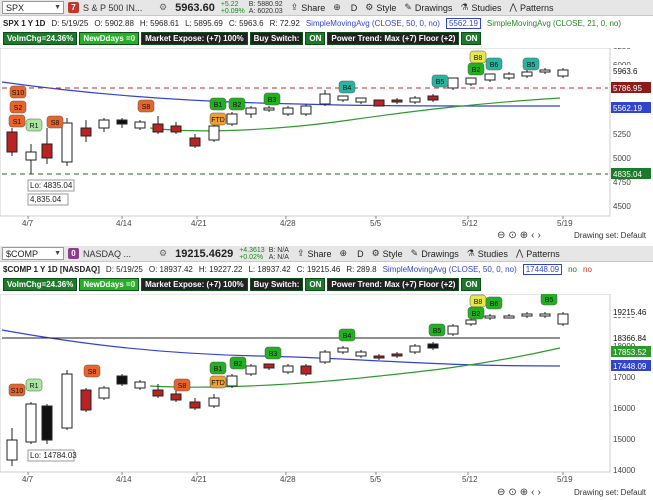 Image resolution: width=653 pixels, height=500 pixels. Describe the element at coordinates (124, 479) in the screenshot. I see `x-tick-label: 4/14` at that location.